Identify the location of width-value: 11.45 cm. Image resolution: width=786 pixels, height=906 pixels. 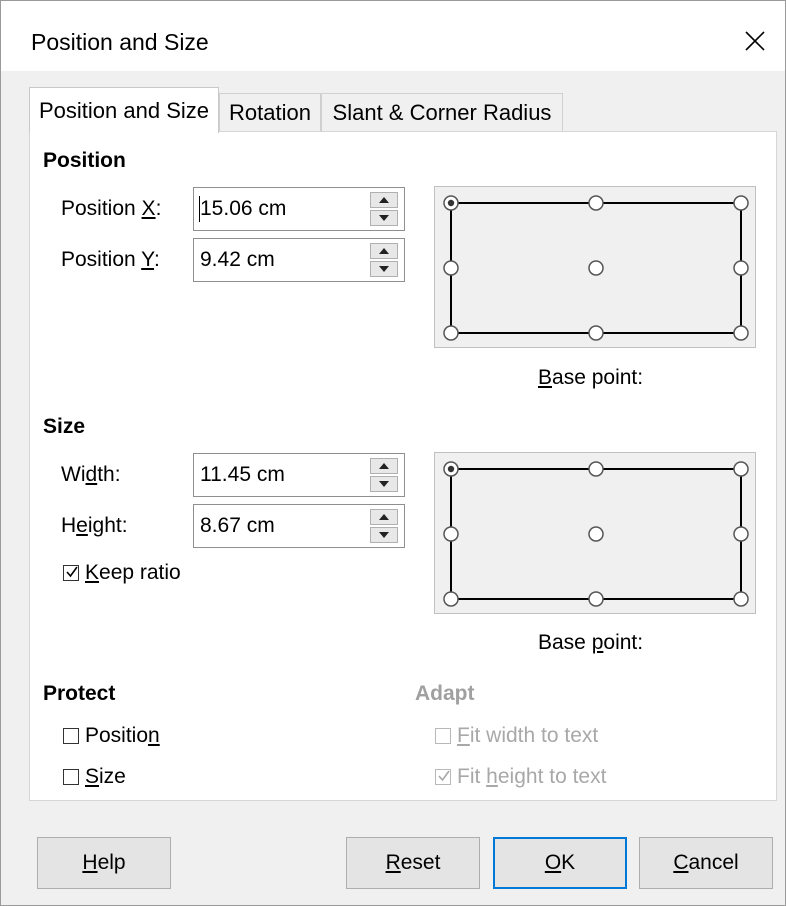
(242, 474).